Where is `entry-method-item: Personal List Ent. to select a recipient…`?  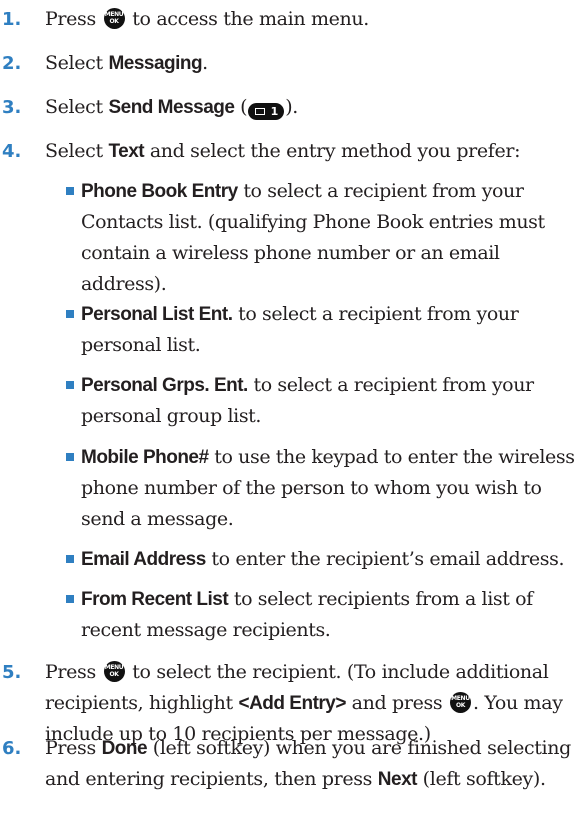
entry-method-item: Personal List Ent. to select a recipient… is located at coordinates (291, 330).